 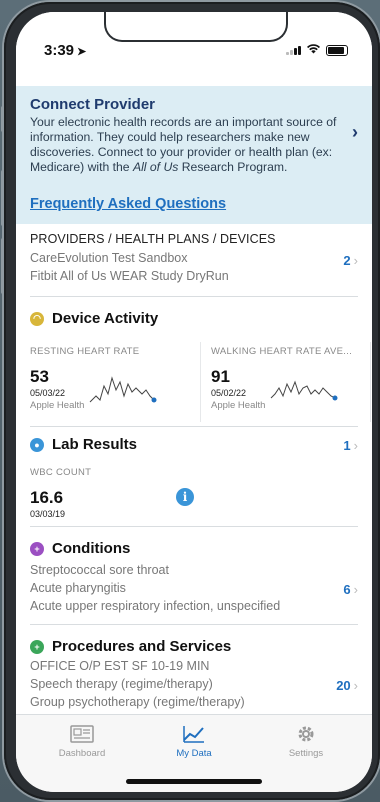 What do you see at coordinates (91, 548) in the screenshot?
I see `conditions-title: Conditions` at bounding box center [91, 548].